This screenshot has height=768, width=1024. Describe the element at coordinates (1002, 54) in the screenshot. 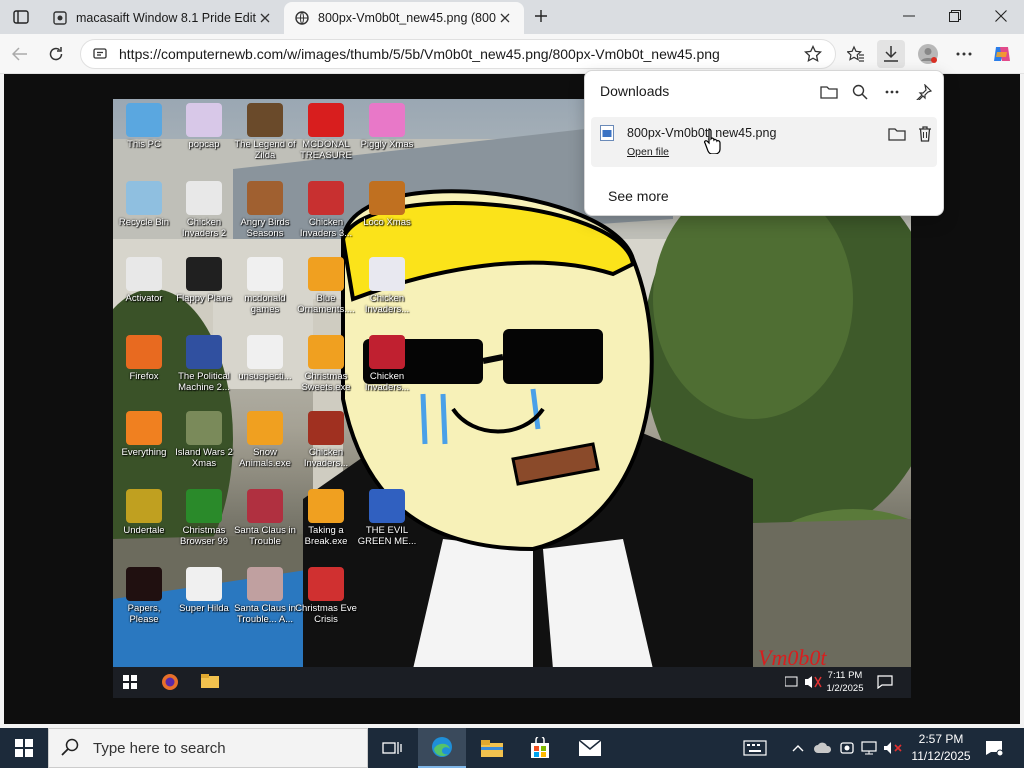

I see `copilot-icon` at that location.